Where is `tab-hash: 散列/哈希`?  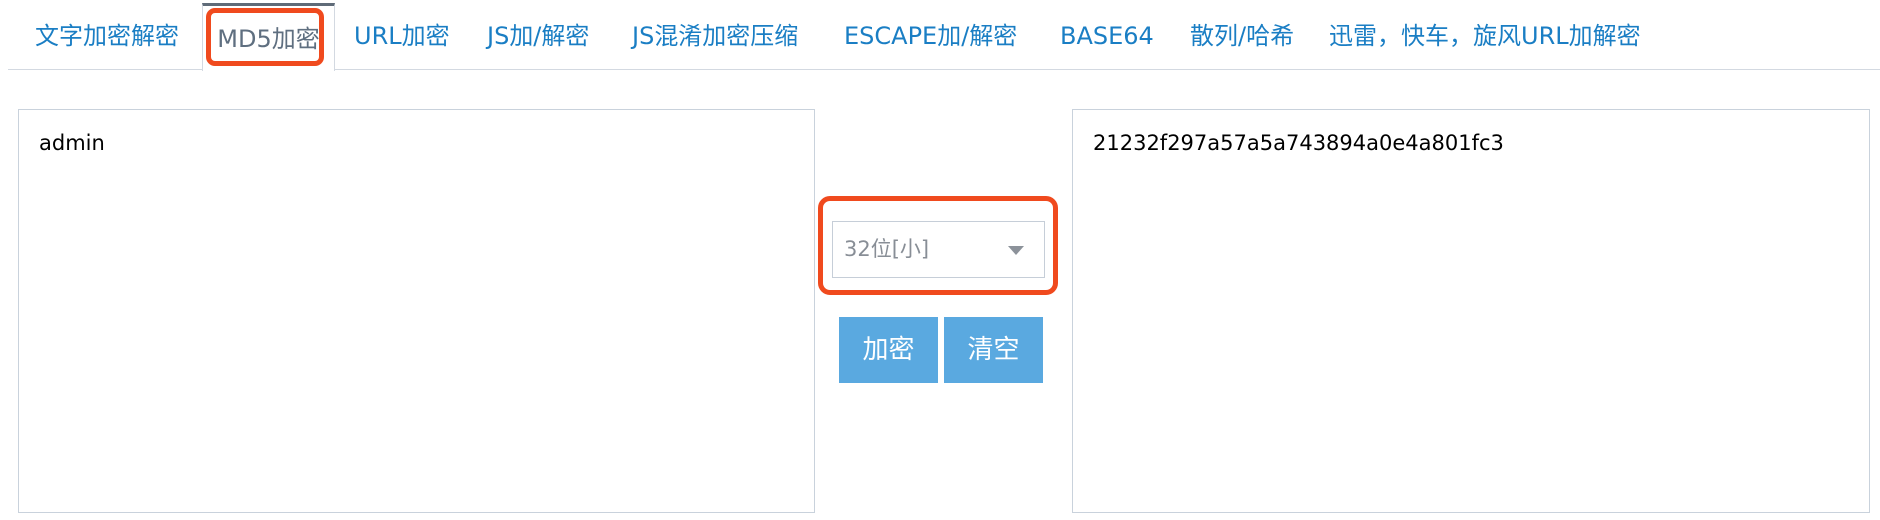
tab-hash: 散列/哈希 is located at coordinates (1242, 35).